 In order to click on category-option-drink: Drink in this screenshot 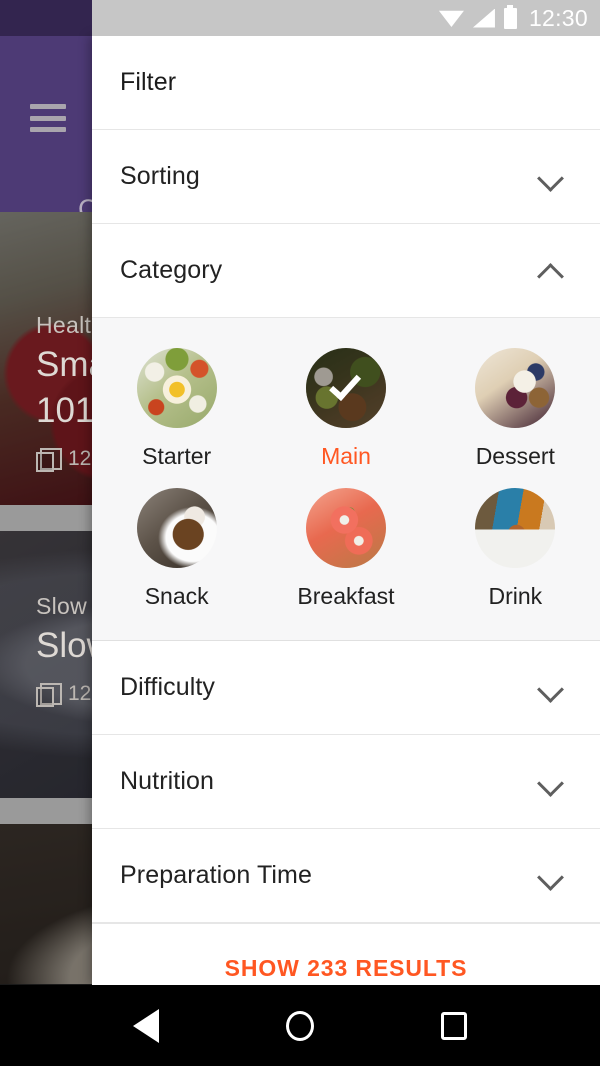, I will do `click(515, 550)`.